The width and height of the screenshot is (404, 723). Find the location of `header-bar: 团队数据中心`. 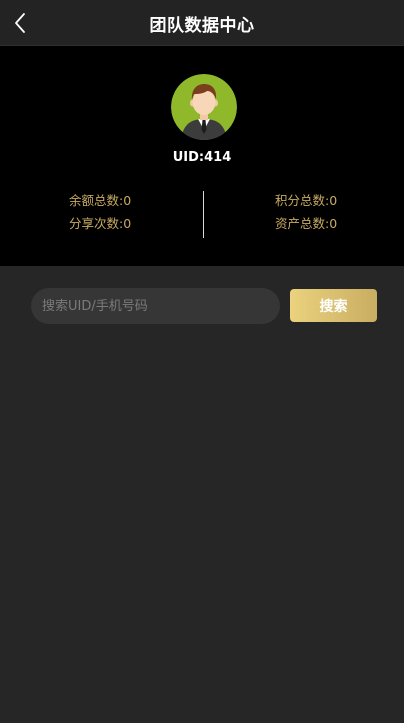

header-bar: 团队数据中心 is located at coordinates (202, 23).